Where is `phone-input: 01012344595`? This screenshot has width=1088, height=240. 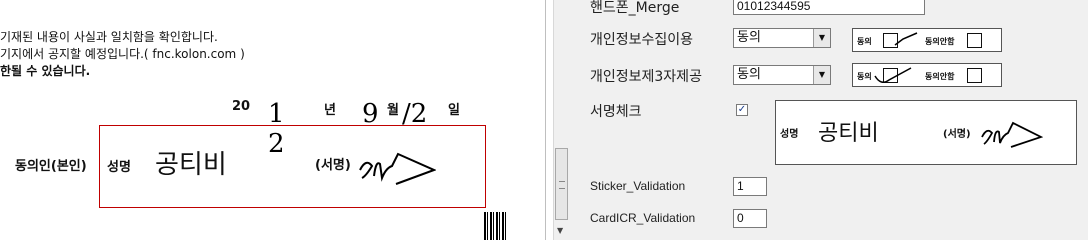
phone-input: 01012344595 is located at coordinates (829, 7).